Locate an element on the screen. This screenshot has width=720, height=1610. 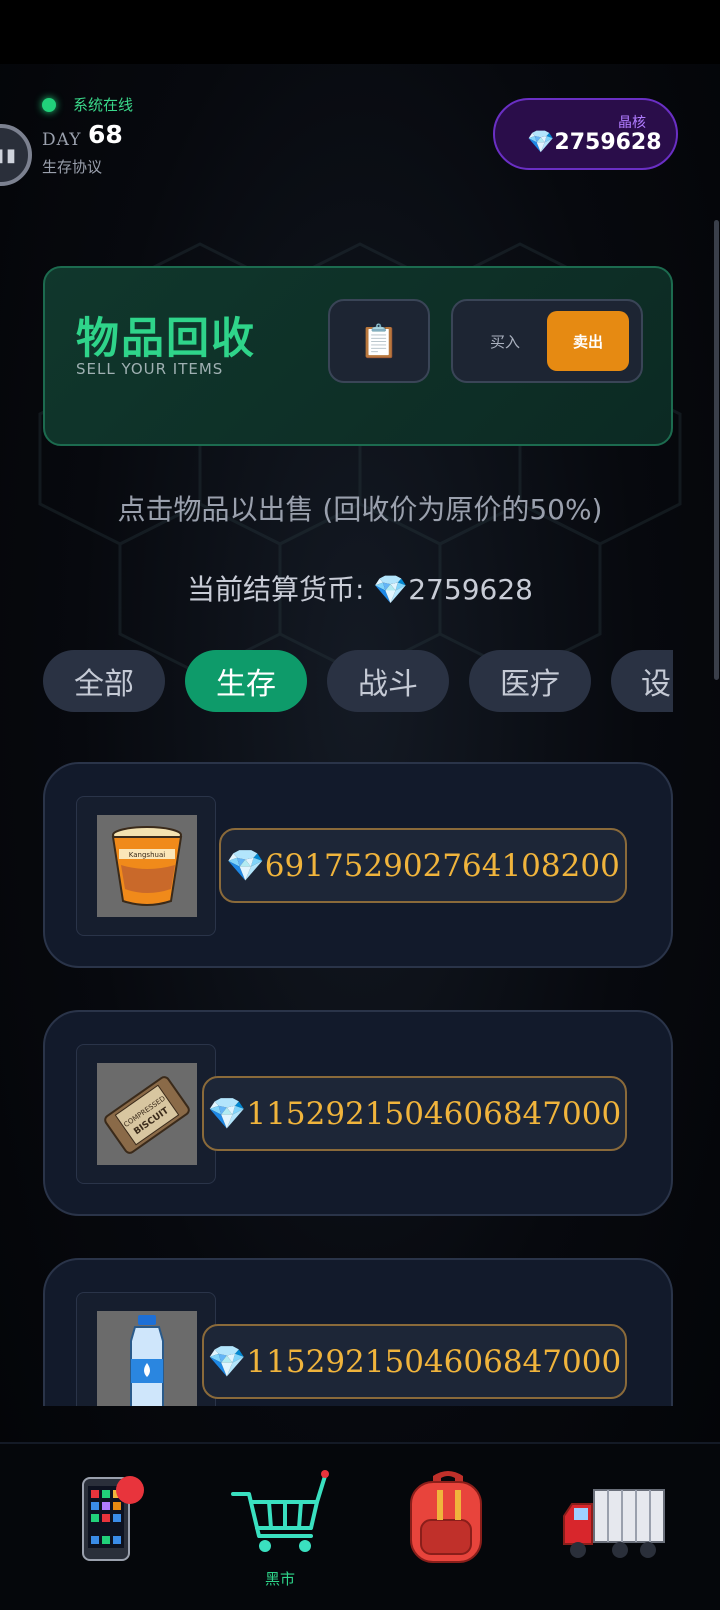
day-number: 68 is located at coordinates (105, 134).